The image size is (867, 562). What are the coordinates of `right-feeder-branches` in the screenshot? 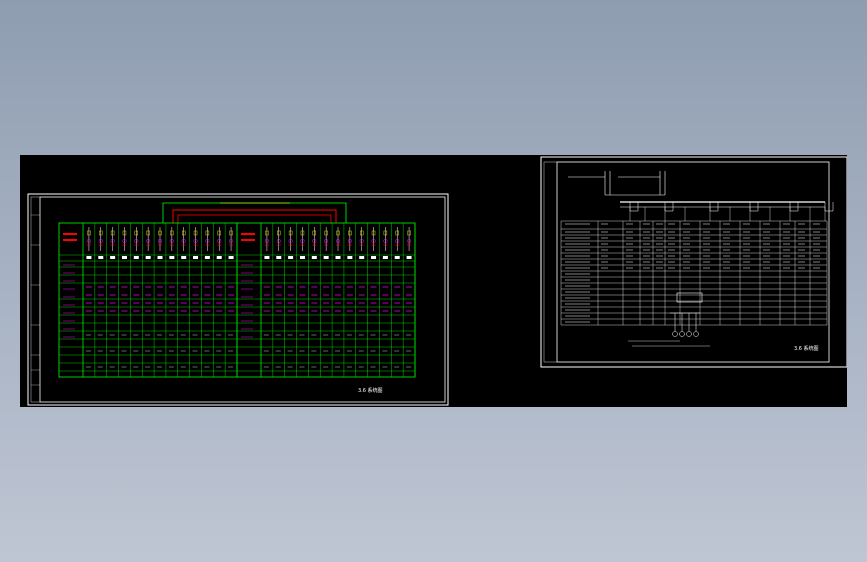 It's located at (731, 211).